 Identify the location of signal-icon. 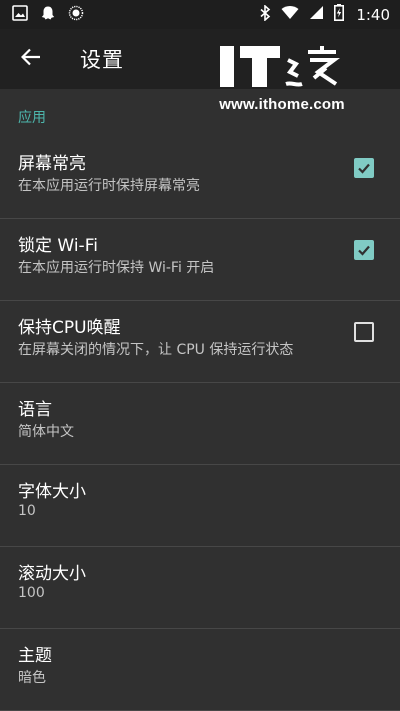
(316, 14).